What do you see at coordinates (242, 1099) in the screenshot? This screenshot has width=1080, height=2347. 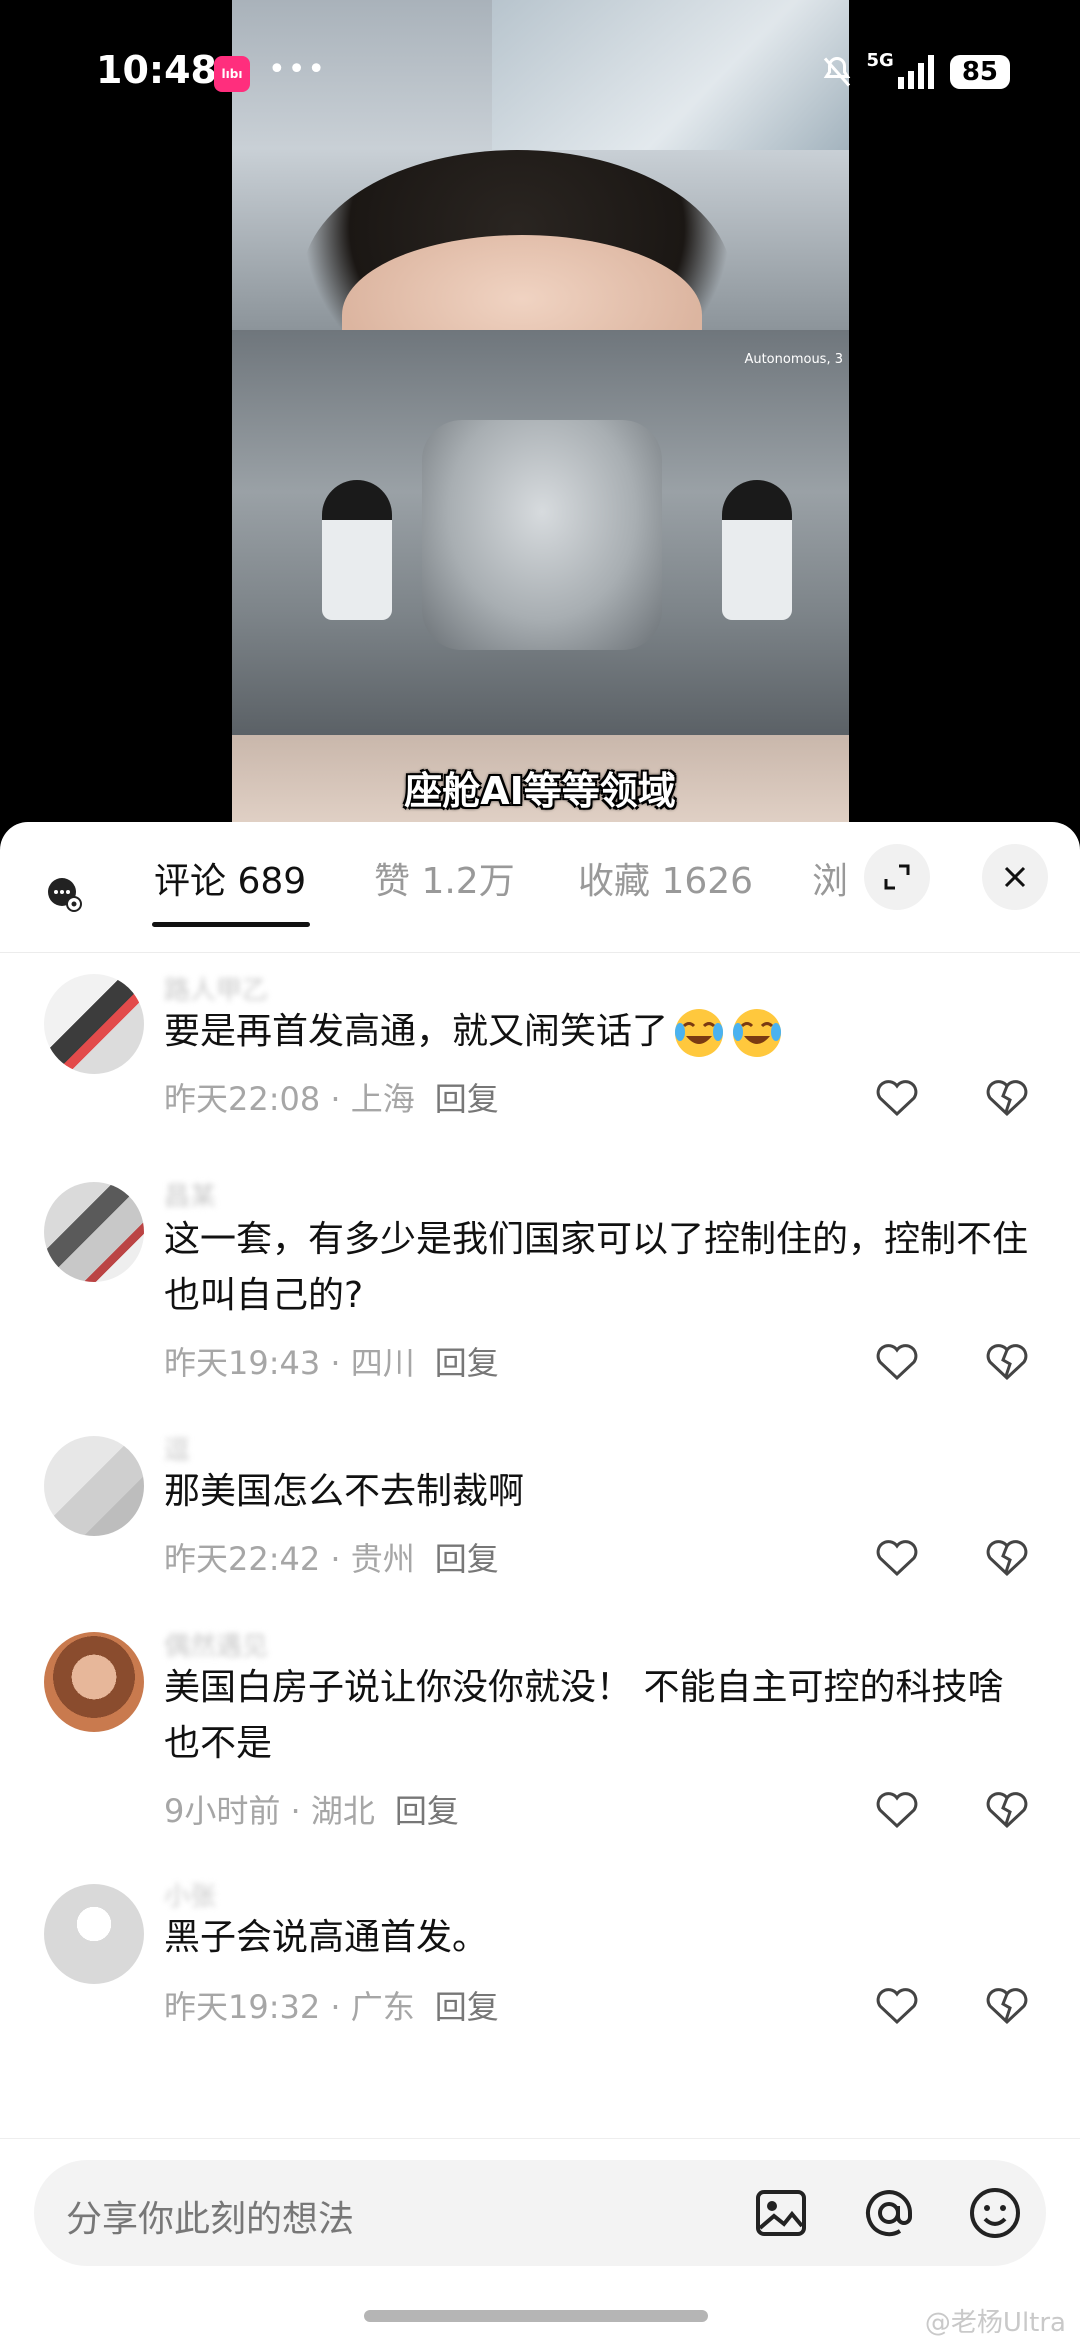 I see `comment-time: 昨天22:08` at bounding box center [242, 1099].